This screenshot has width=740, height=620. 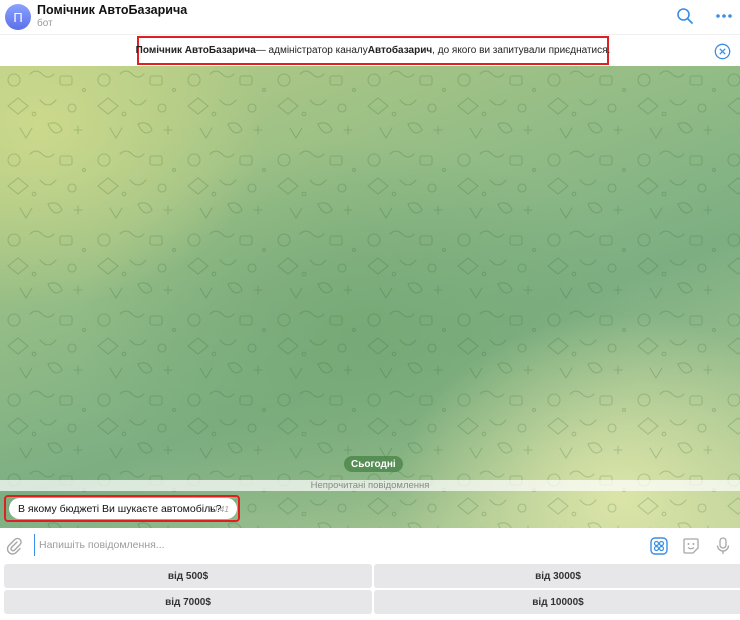 I want to click on bot-keyboard-icon, so click(x=659, y=546).